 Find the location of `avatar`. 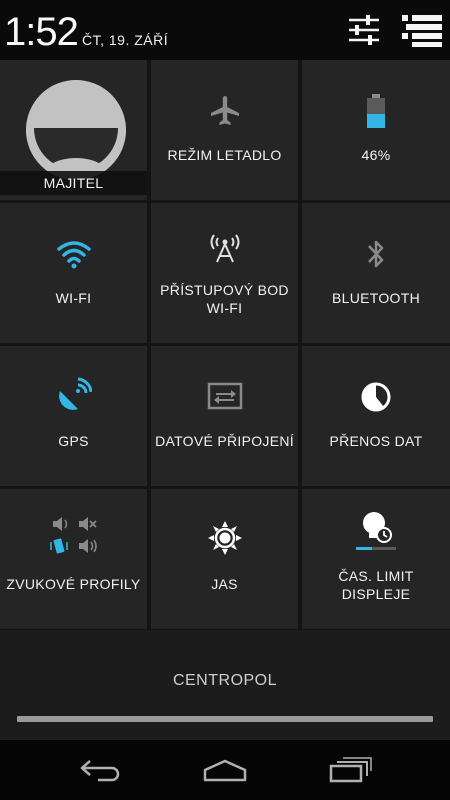

avatar is located at coordinates (76, 130).